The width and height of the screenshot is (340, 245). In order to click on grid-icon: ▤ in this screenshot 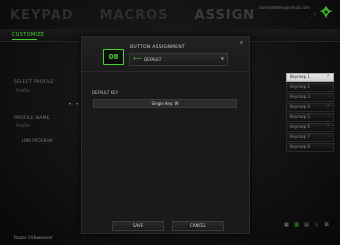, I will do `click(306, 225)`.